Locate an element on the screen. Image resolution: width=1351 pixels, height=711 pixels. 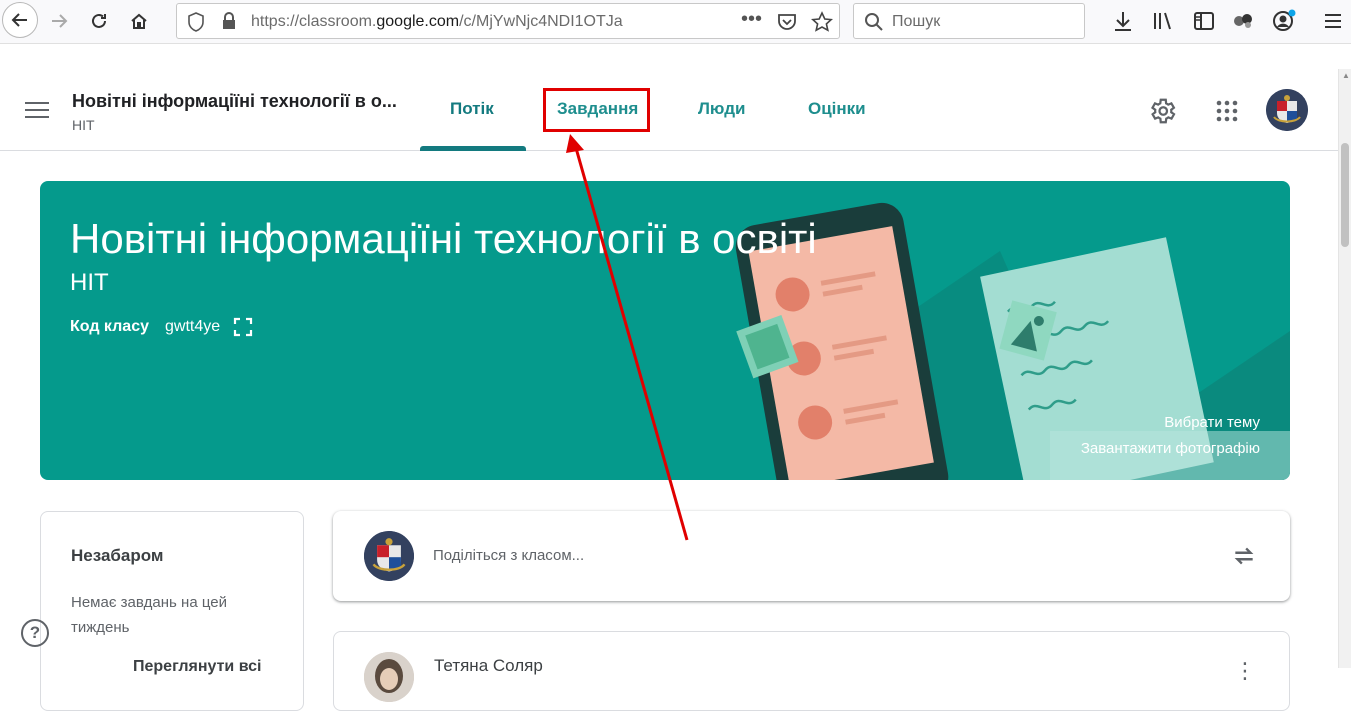
annotation-highlight-box is located at coordinates (596, 110).